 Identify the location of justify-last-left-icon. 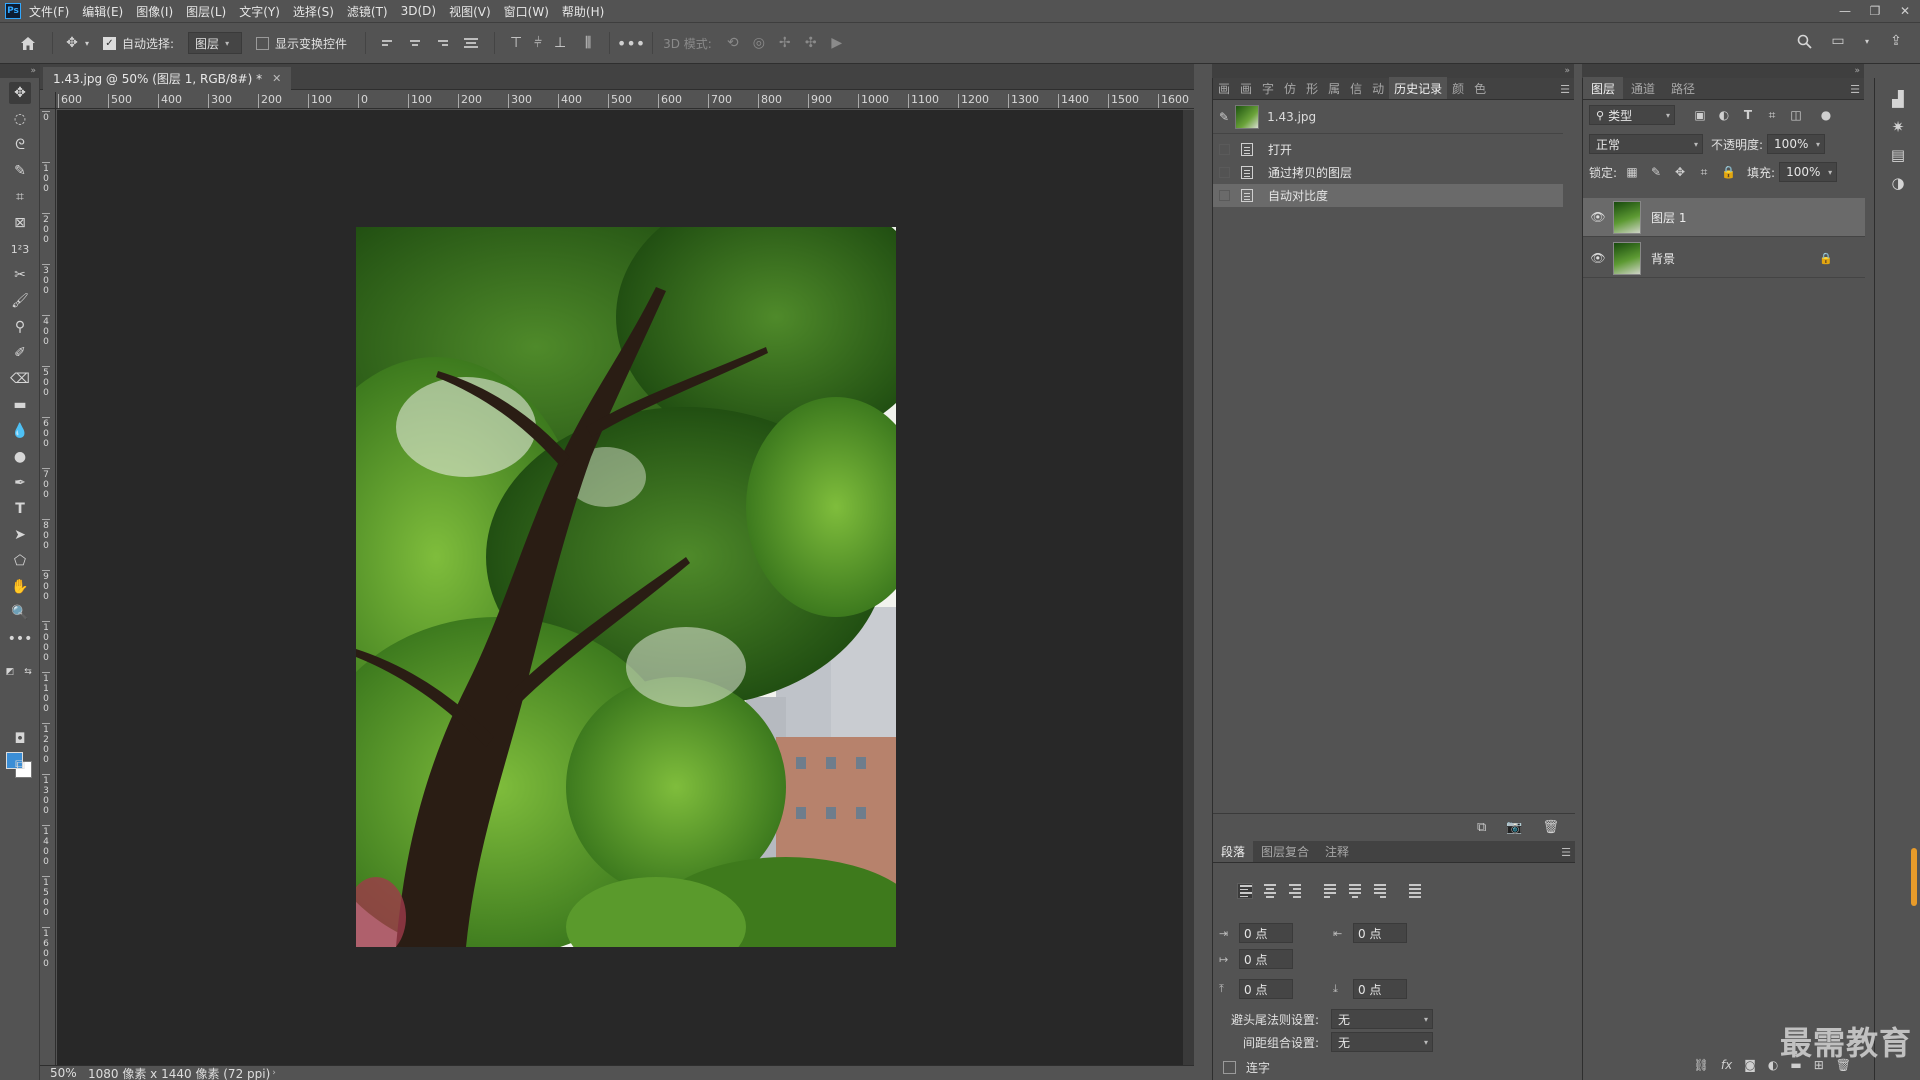
(1330, 891).